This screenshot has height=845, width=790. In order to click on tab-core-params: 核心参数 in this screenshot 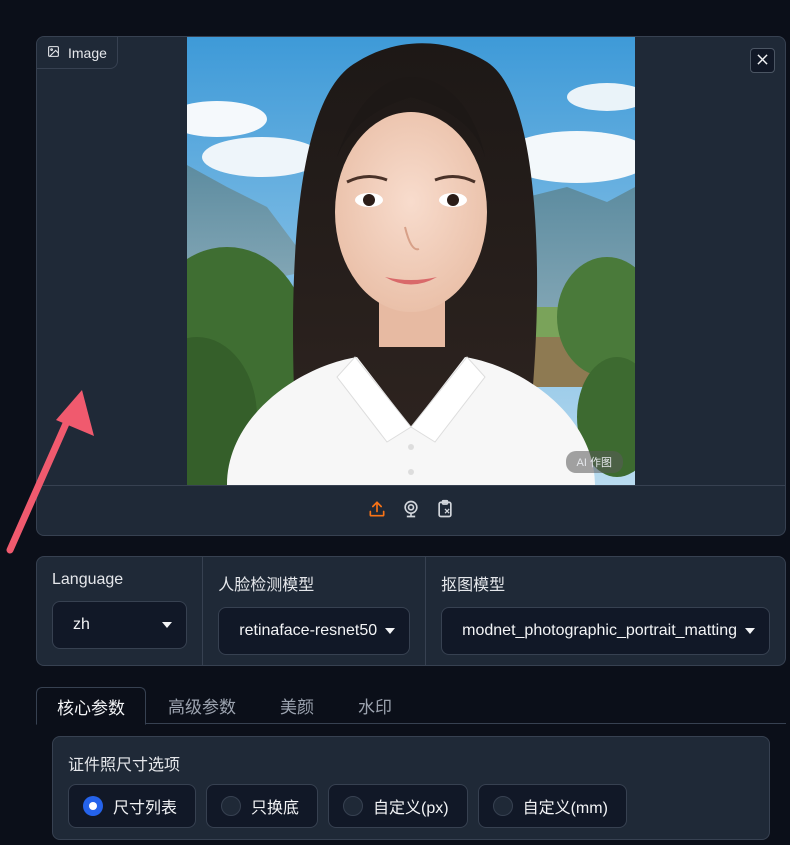, I will do `click(91, 706)`.